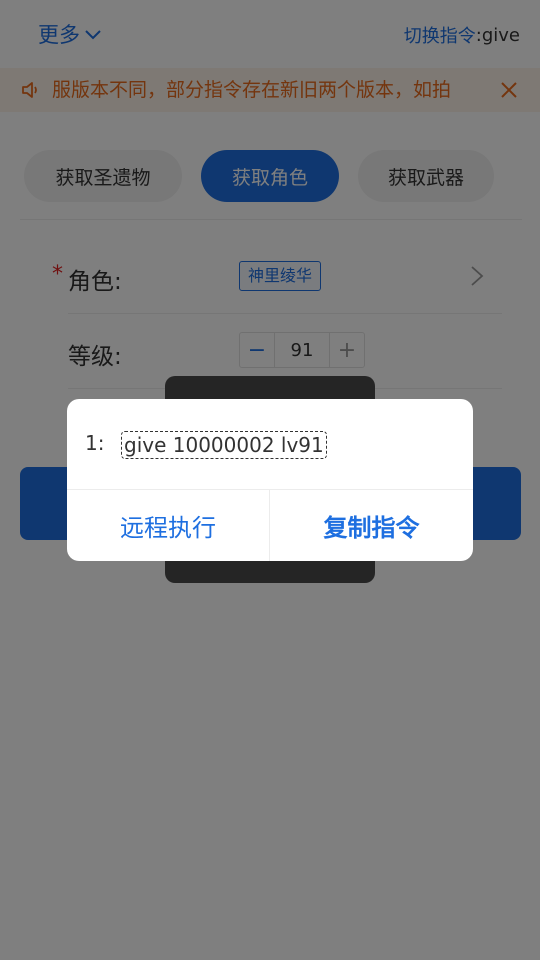 The width and height of the screenshot is (540, 960). I want to click on command-index: 1:, so click(95, 443).